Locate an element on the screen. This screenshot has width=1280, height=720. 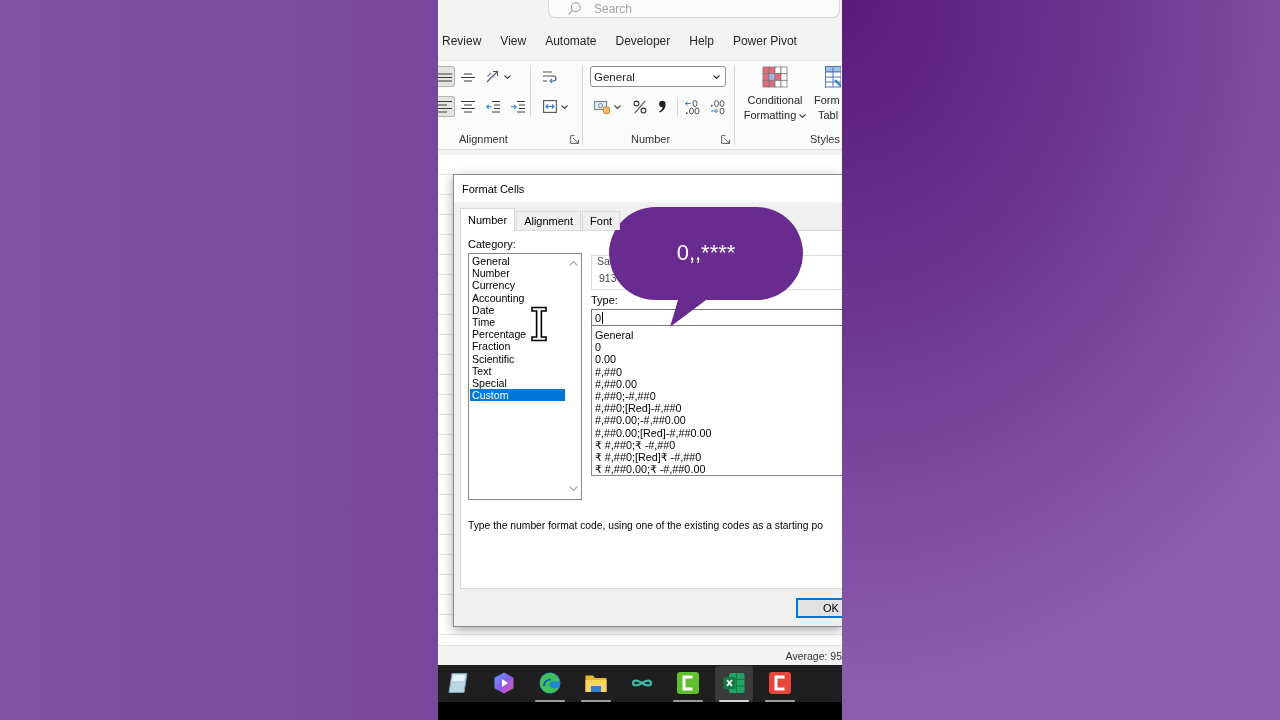
category-item: Text is located at coordinates (482, 371).